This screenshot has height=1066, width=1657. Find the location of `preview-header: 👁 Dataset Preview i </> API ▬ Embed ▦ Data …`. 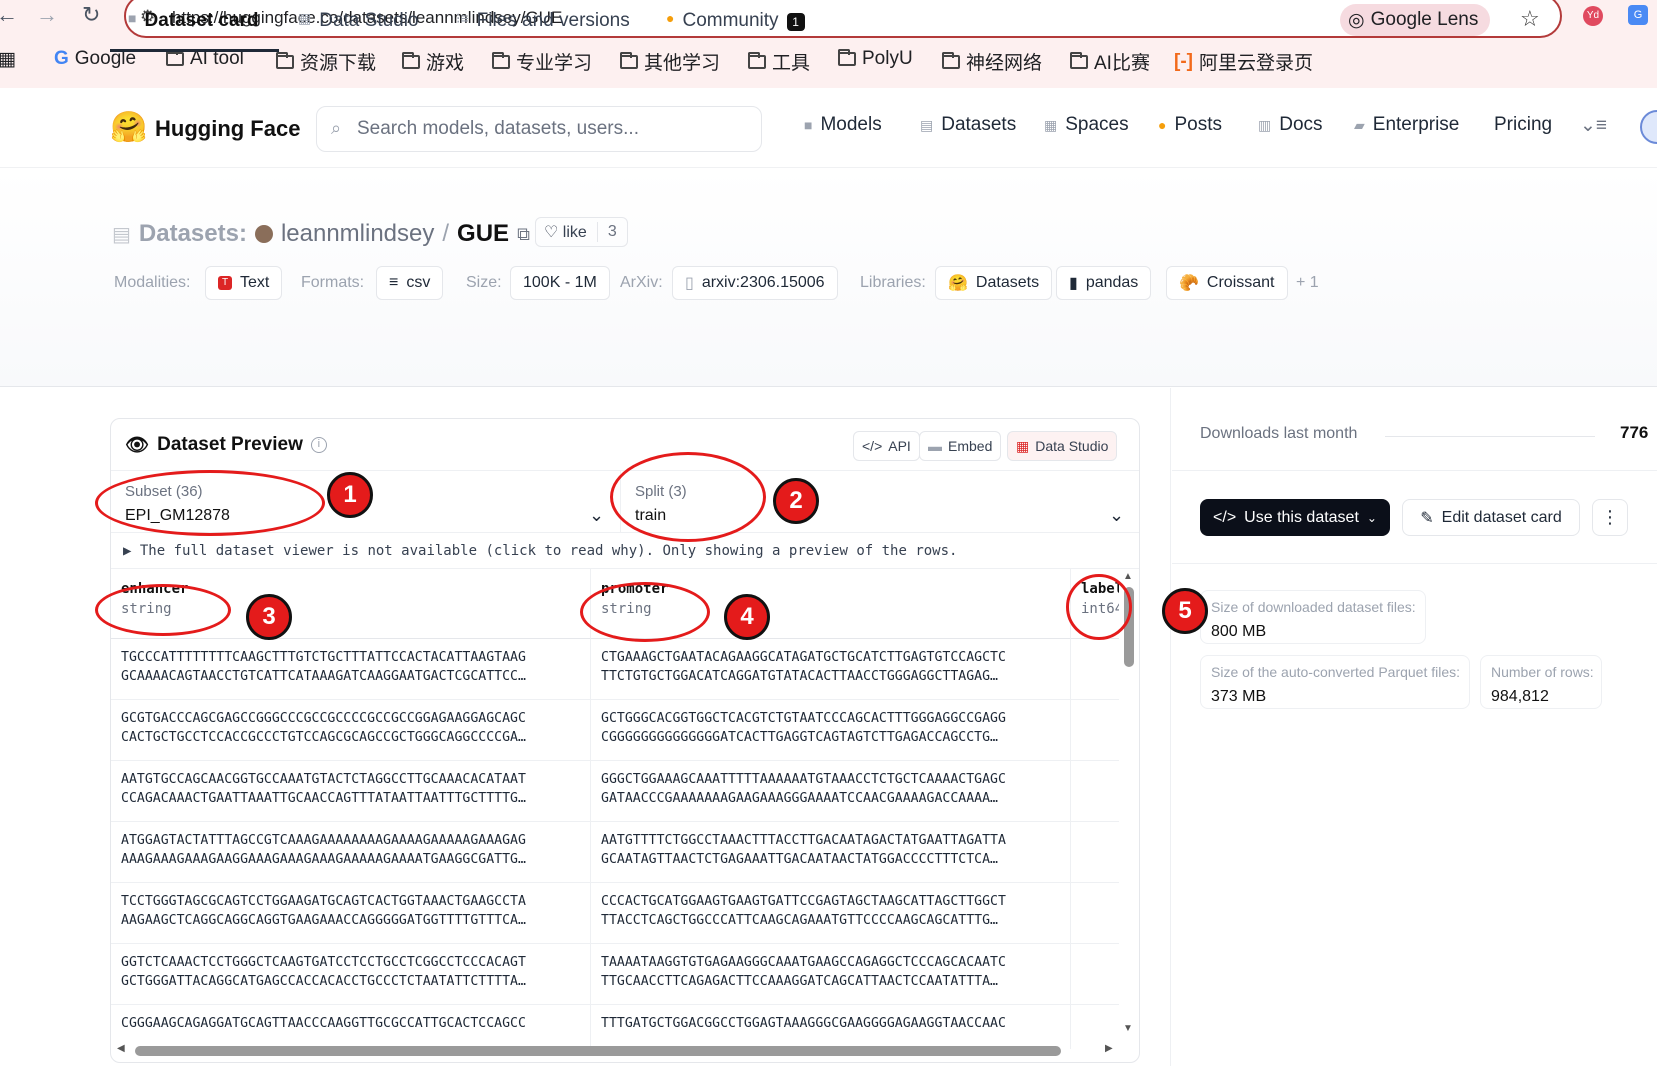

preview-header: 👁 Dataset Preview i </> API ▬ Embed ▦ Data … is located at coordinates (625, 445).